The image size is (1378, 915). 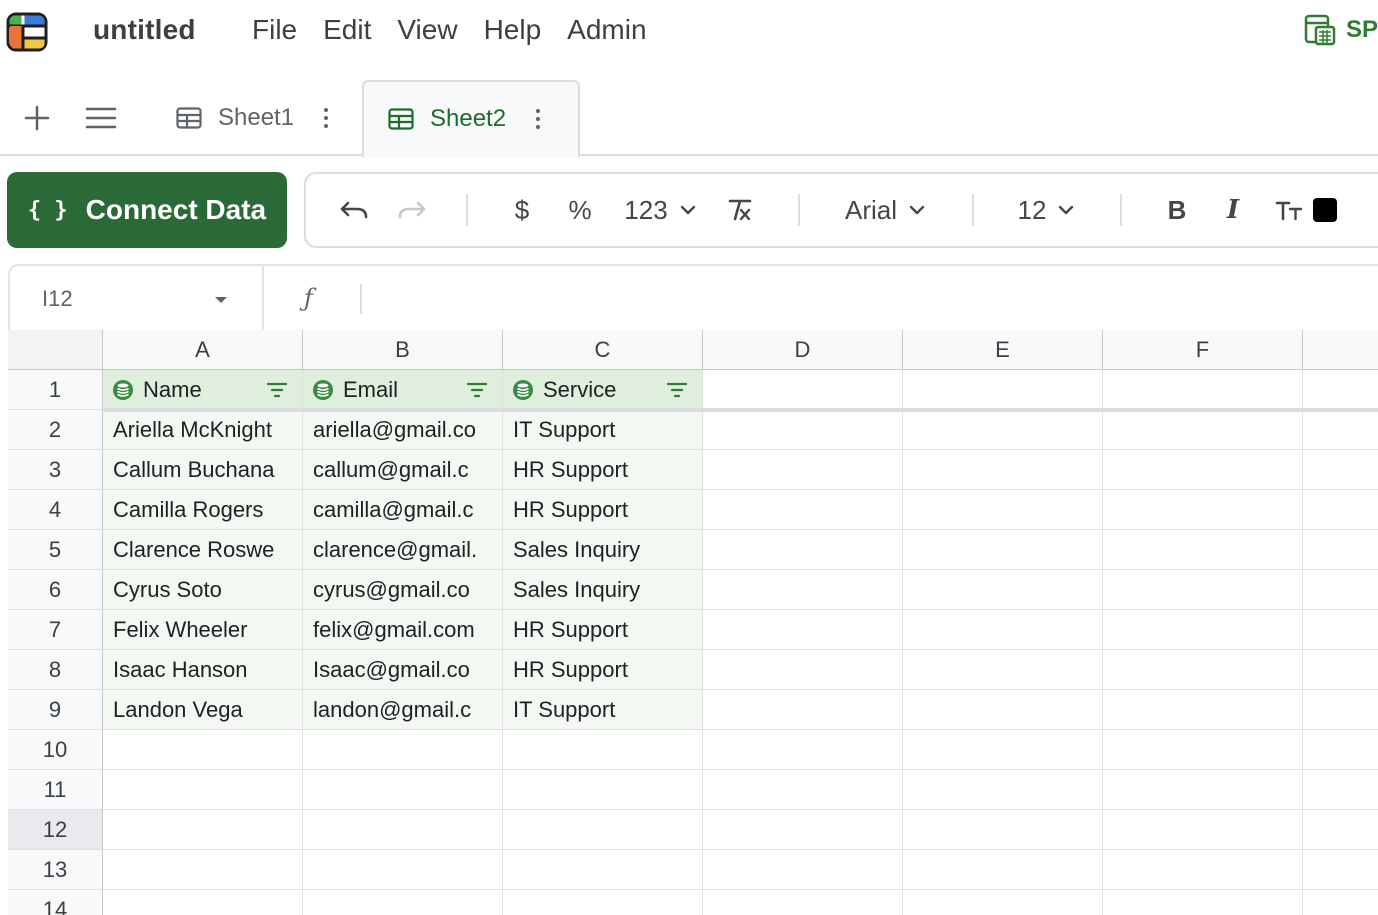 I want to click on data-cell: Felix Wheeler, so click(x=203, y=630).